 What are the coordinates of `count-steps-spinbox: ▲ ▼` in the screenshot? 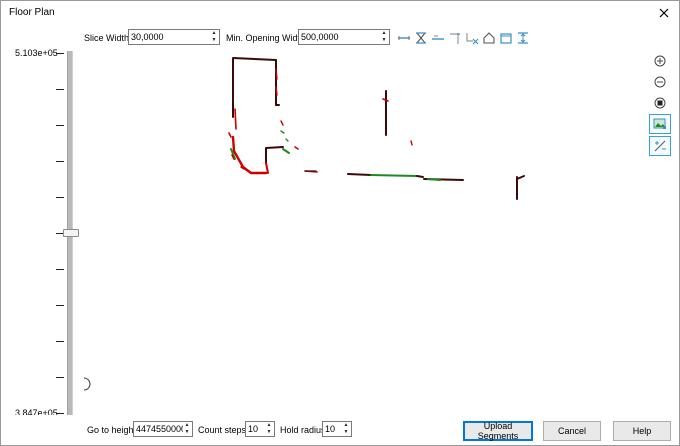 It's located at (260, 429).